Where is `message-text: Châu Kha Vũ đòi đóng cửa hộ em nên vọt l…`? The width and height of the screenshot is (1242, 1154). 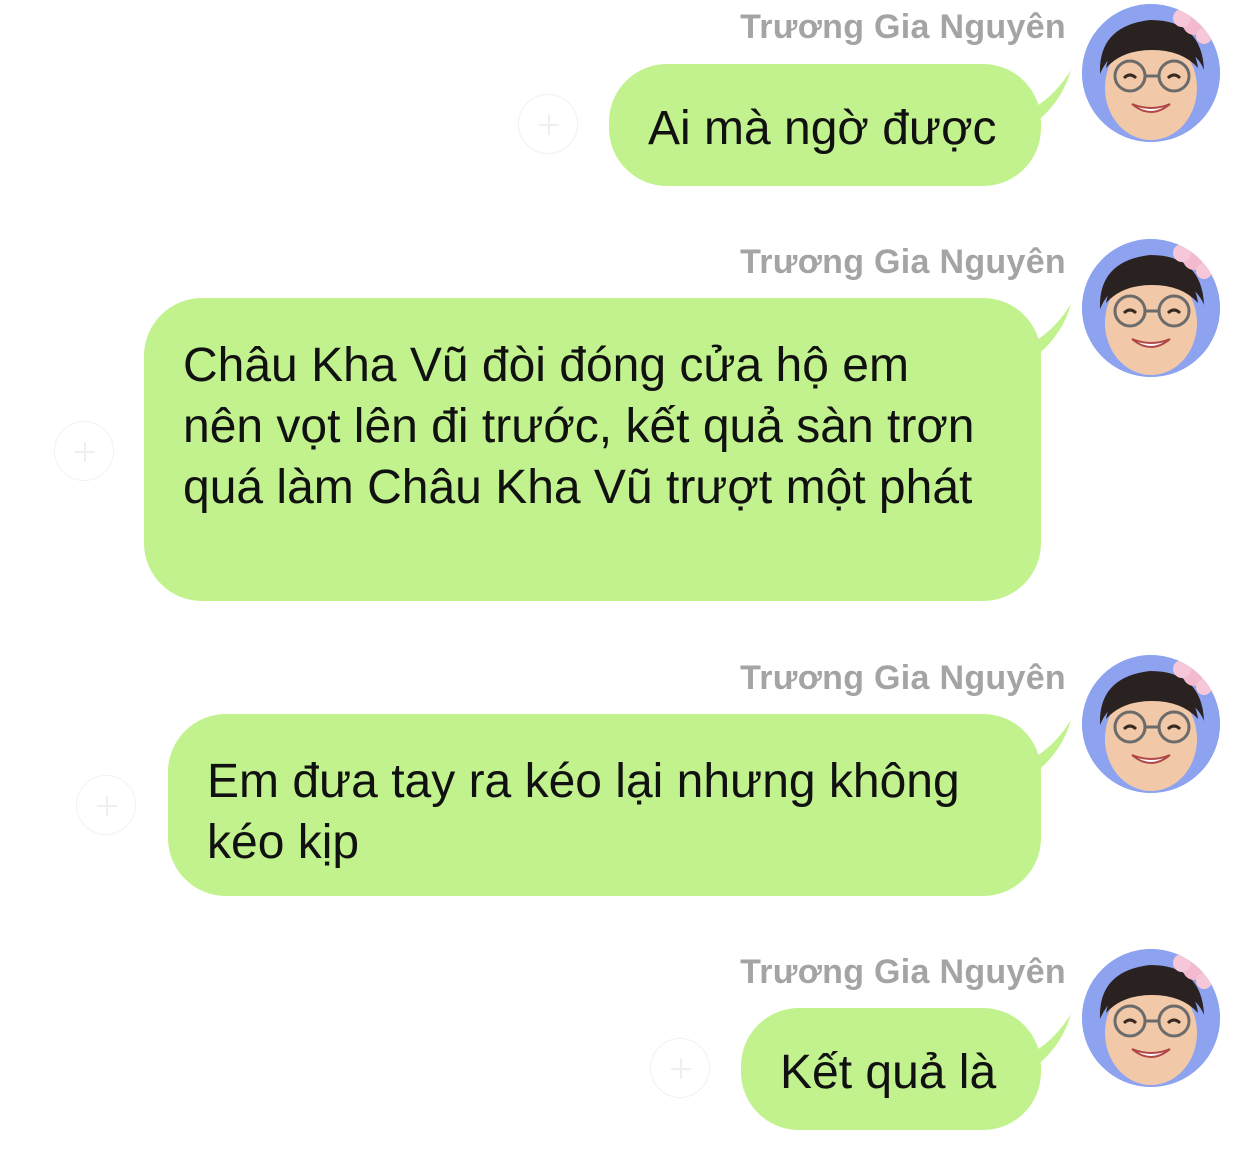 message-text: Châu Kha Vũ đòi đóng cửa hộ em nên vọt l… is located at coordinates (579, 426).